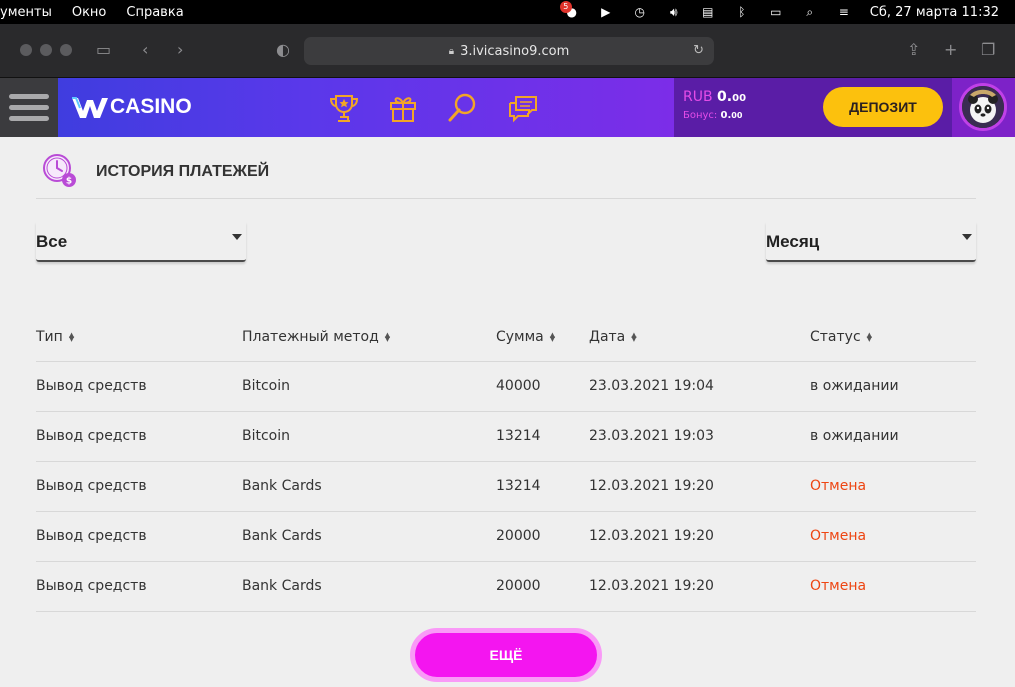  Describe the element at coordinates (283, 49) in the screenshot. I see `shield-icon: ◐` at that location.